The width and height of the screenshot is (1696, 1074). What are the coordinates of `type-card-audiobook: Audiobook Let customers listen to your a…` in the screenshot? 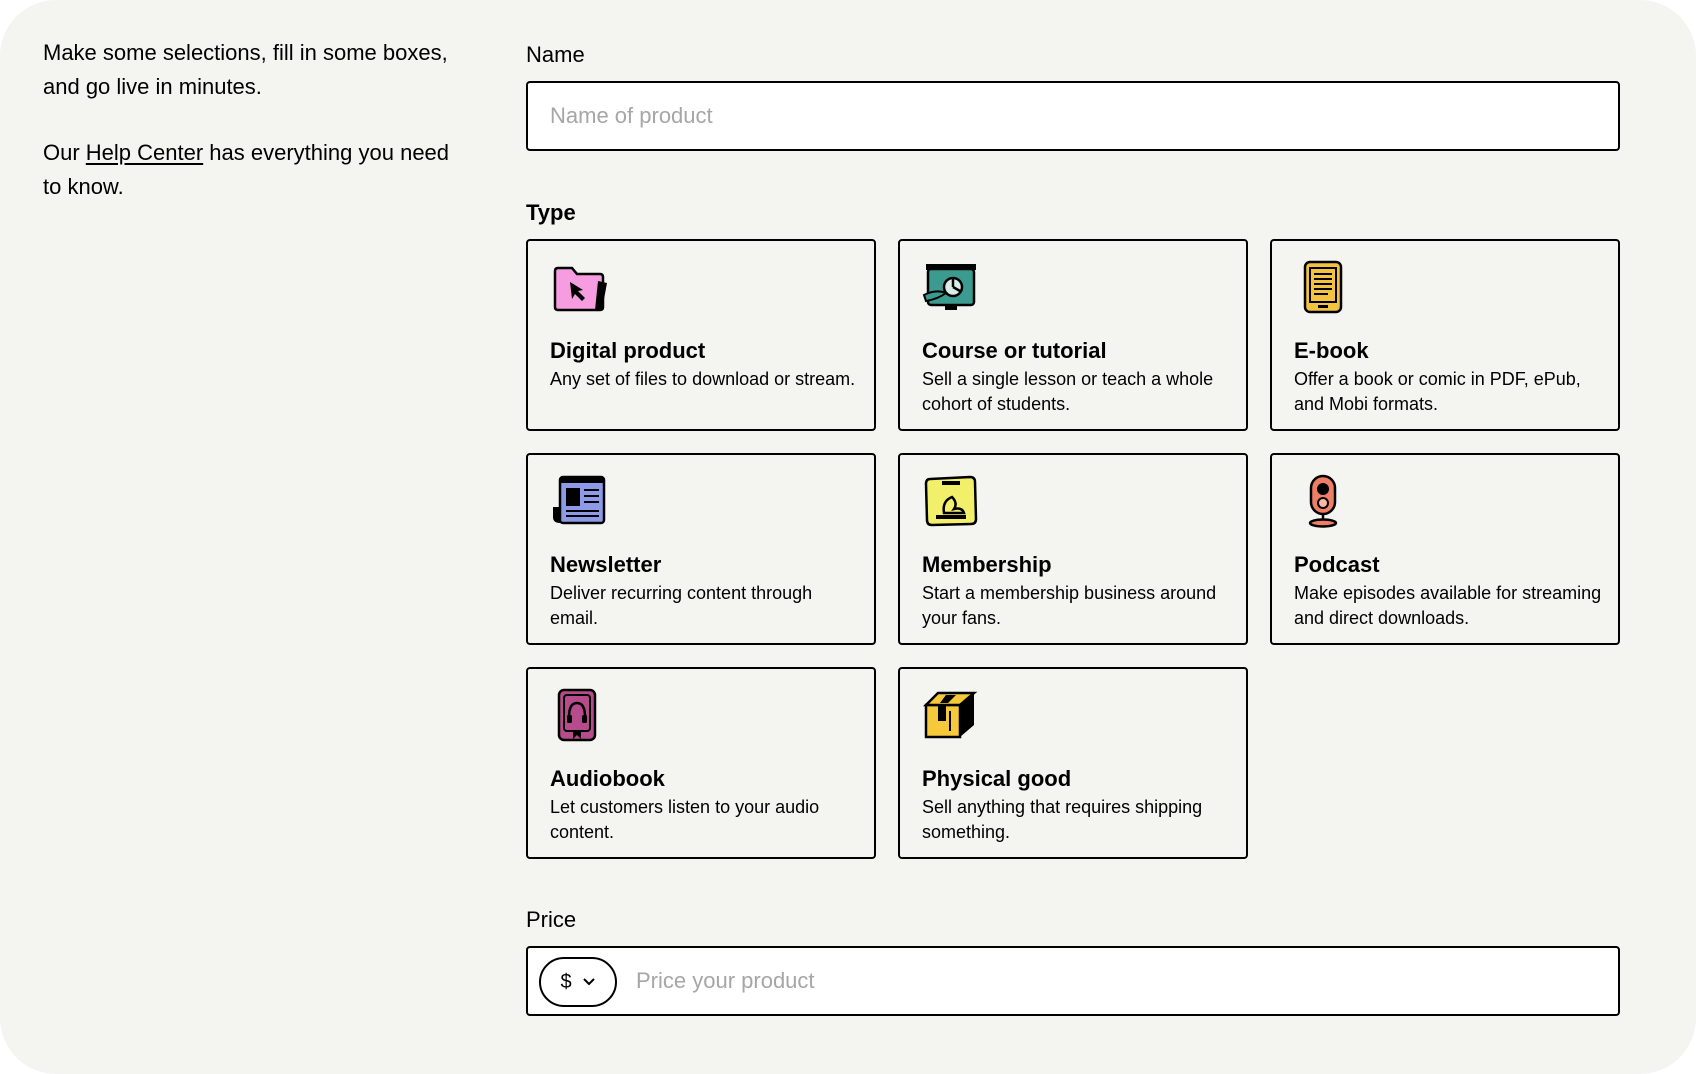 It's located at (701, 763).